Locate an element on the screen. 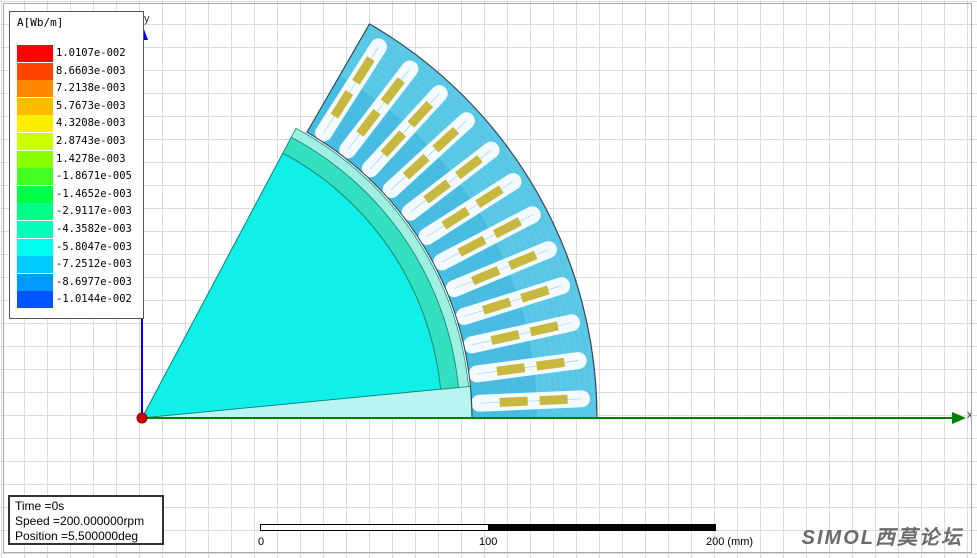 This screenshot has height=558, width=977. legend-entry: -5.8047e-003 is located at coordinates (80, 247).